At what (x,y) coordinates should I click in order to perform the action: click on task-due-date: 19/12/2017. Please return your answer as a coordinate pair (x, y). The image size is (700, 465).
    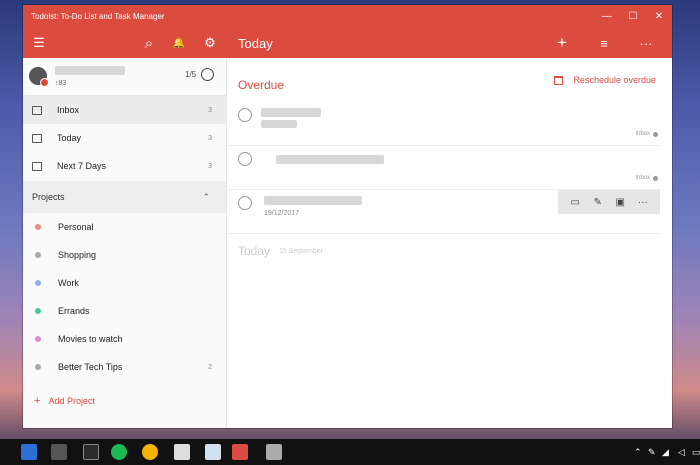
    Looking at the image, I should click on (282, 213).